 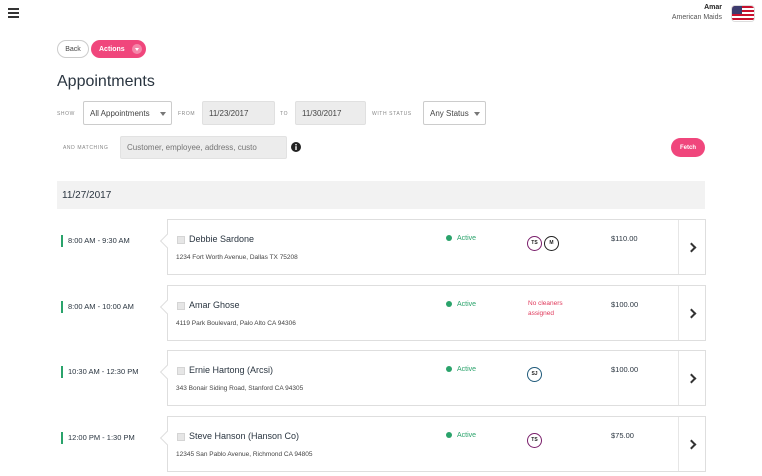 I want to click on cleaner-avatar: M, so click(x=551, y=243).